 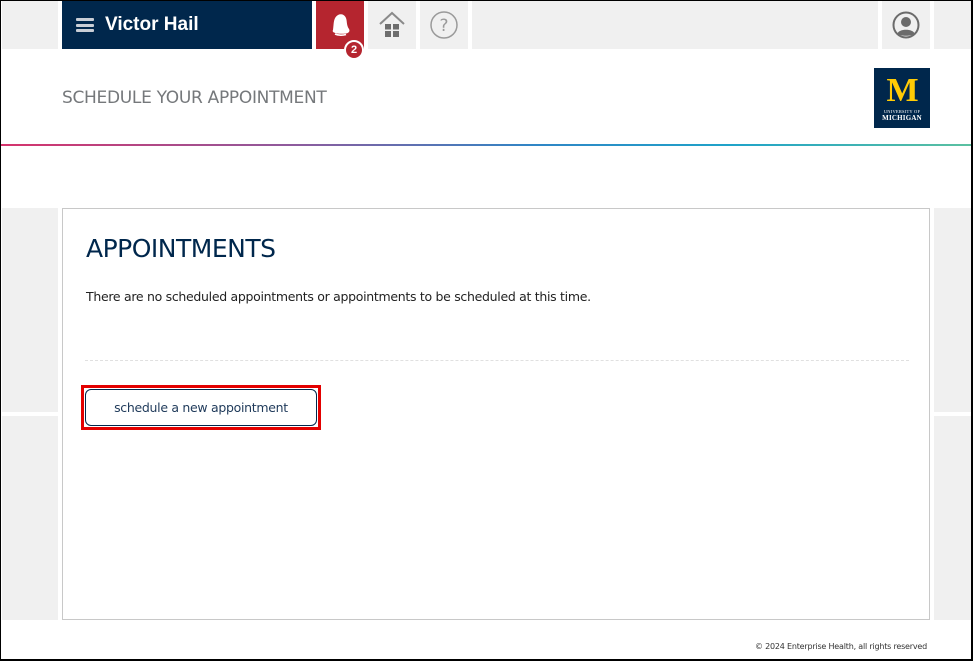 I want to click on page-title: SCHEDULE YOUR APPOINTMENT, so click(x=194, y=98).